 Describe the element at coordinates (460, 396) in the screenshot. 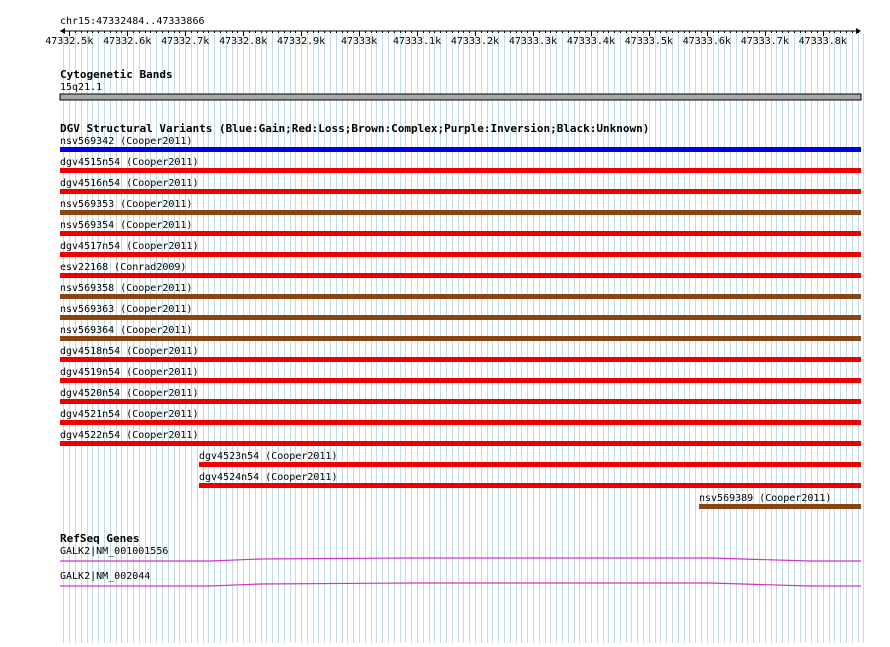

I see `dgv-feature: dgv4520n54 (Cooper2011)` at that location.